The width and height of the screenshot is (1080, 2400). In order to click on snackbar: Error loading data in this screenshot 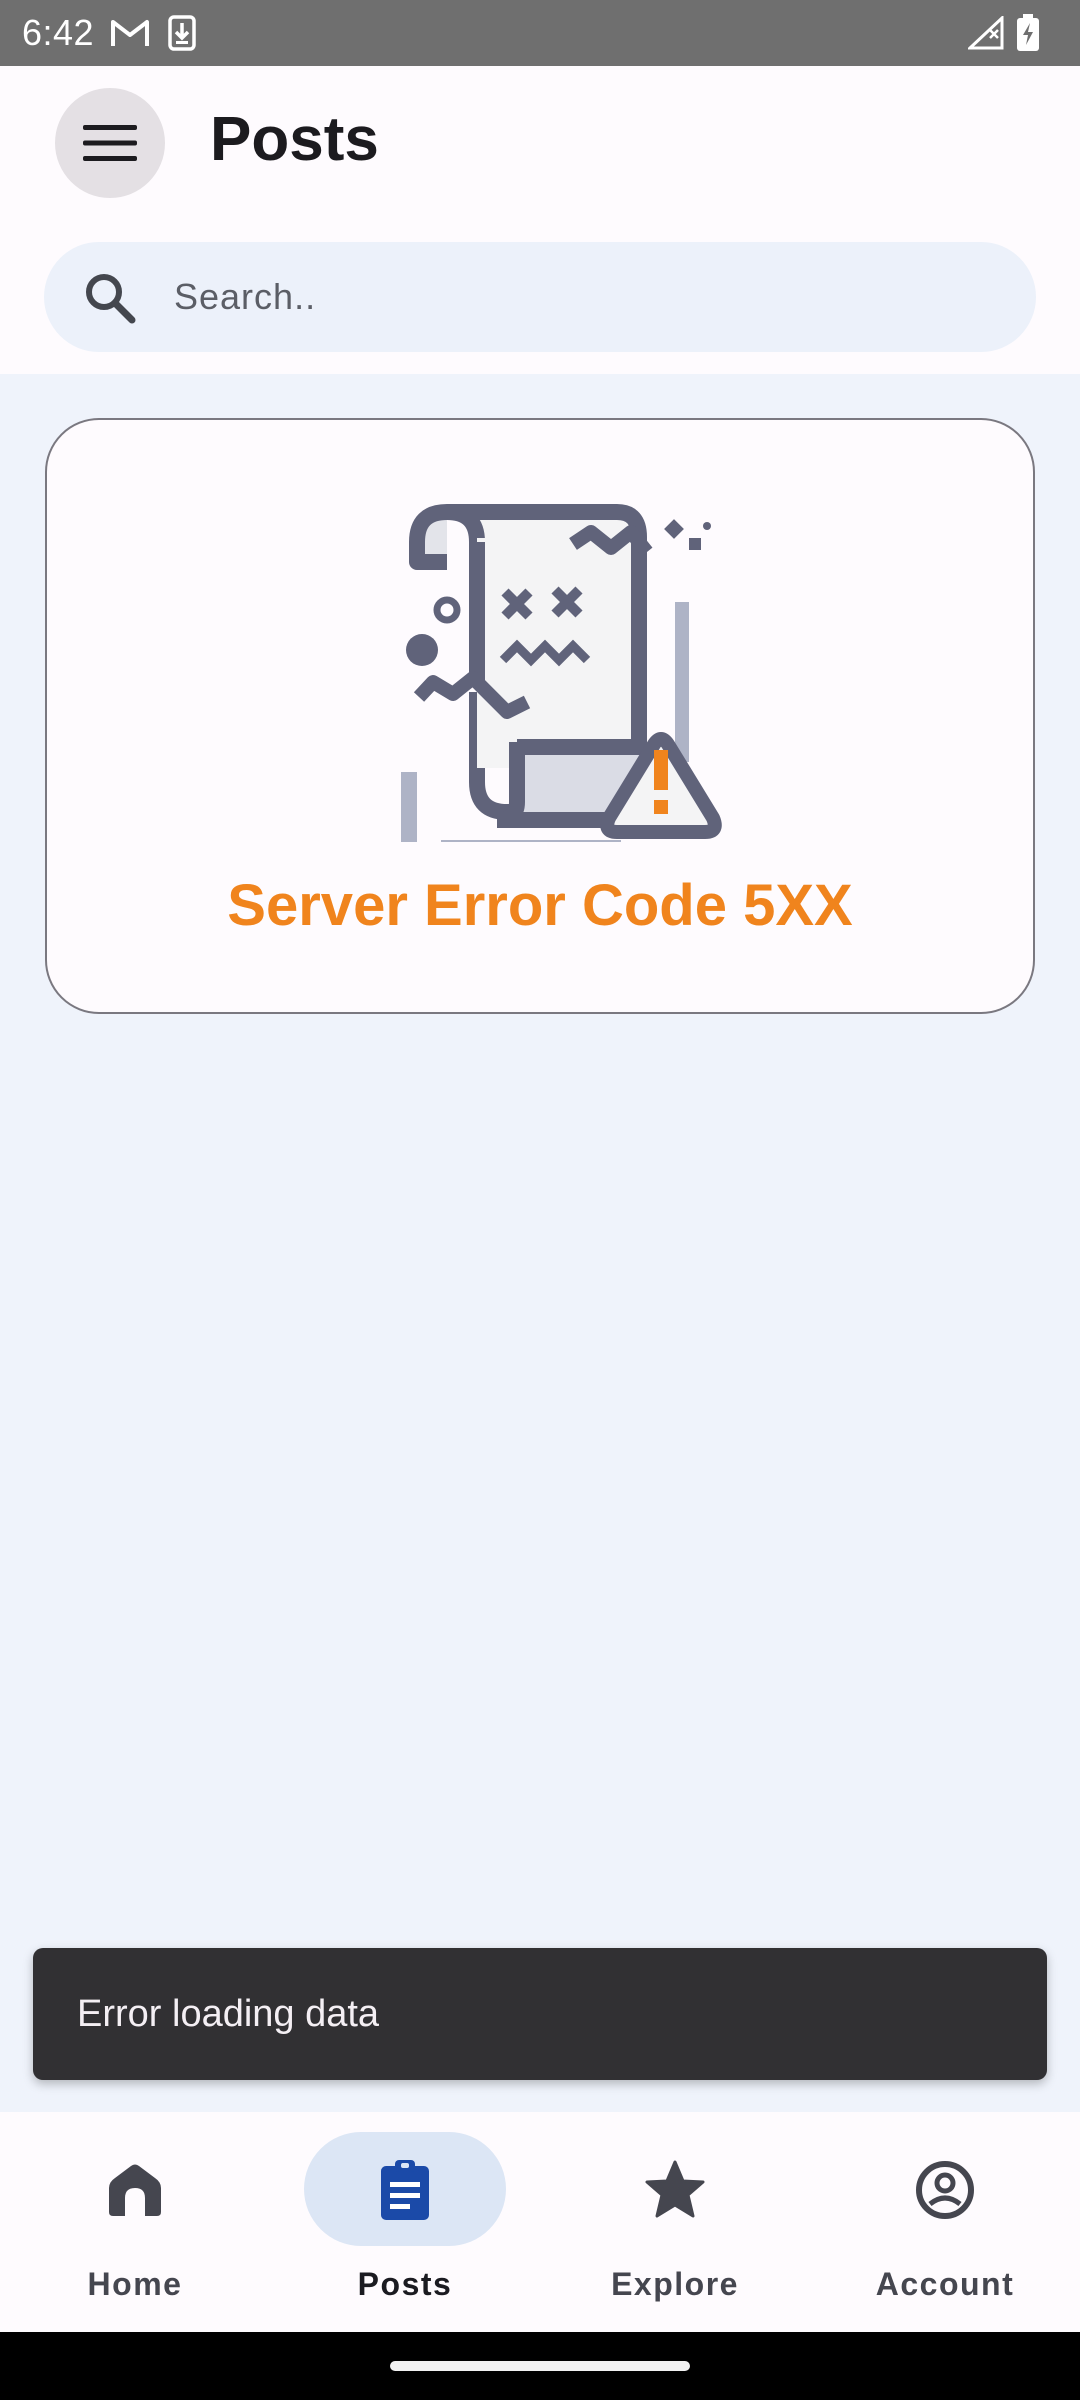, I will do `click(540, 2014)`.